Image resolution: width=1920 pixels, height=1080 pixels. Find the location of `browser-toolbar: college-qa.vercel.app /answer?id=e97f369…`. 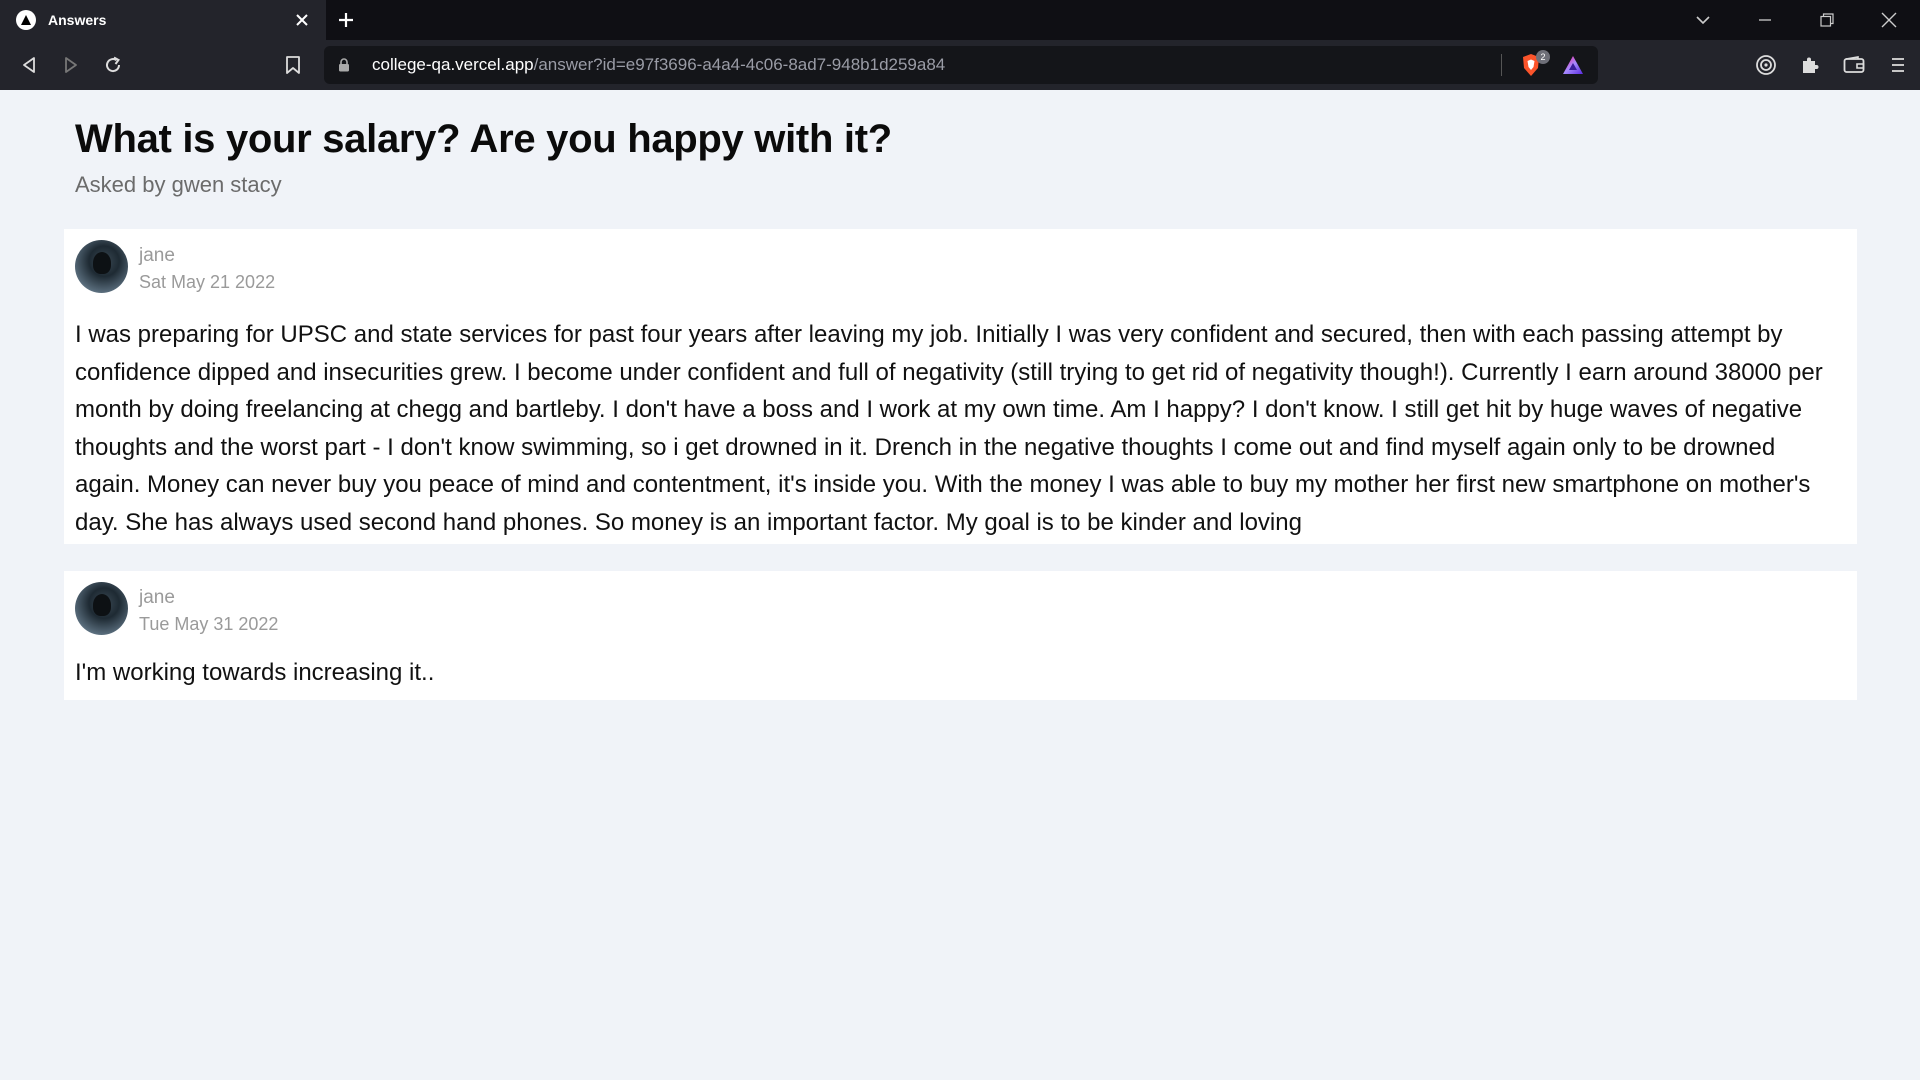

browser-toolbar: college-qa.vercel.app /answer?id=e97f369… is located at coordinates (960, 65).